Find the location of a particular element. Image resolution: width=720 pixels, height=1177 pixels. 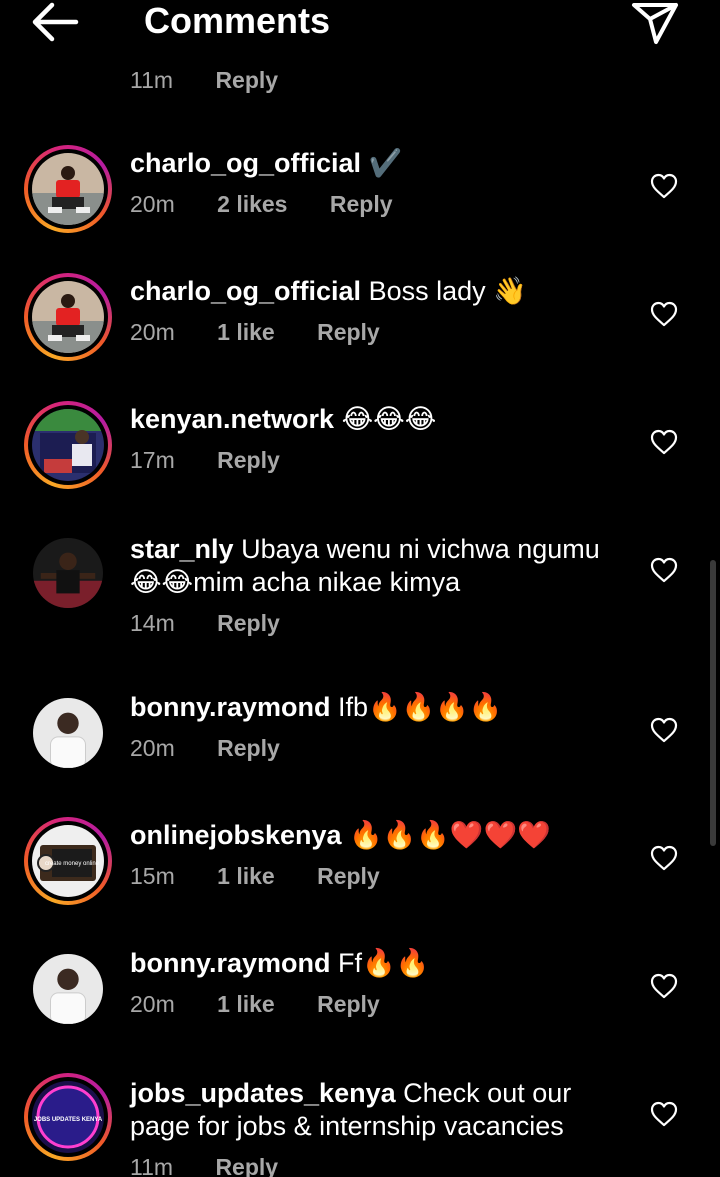

comment-username: jobs_updates_kenya is located at coordinates (263, 1093).